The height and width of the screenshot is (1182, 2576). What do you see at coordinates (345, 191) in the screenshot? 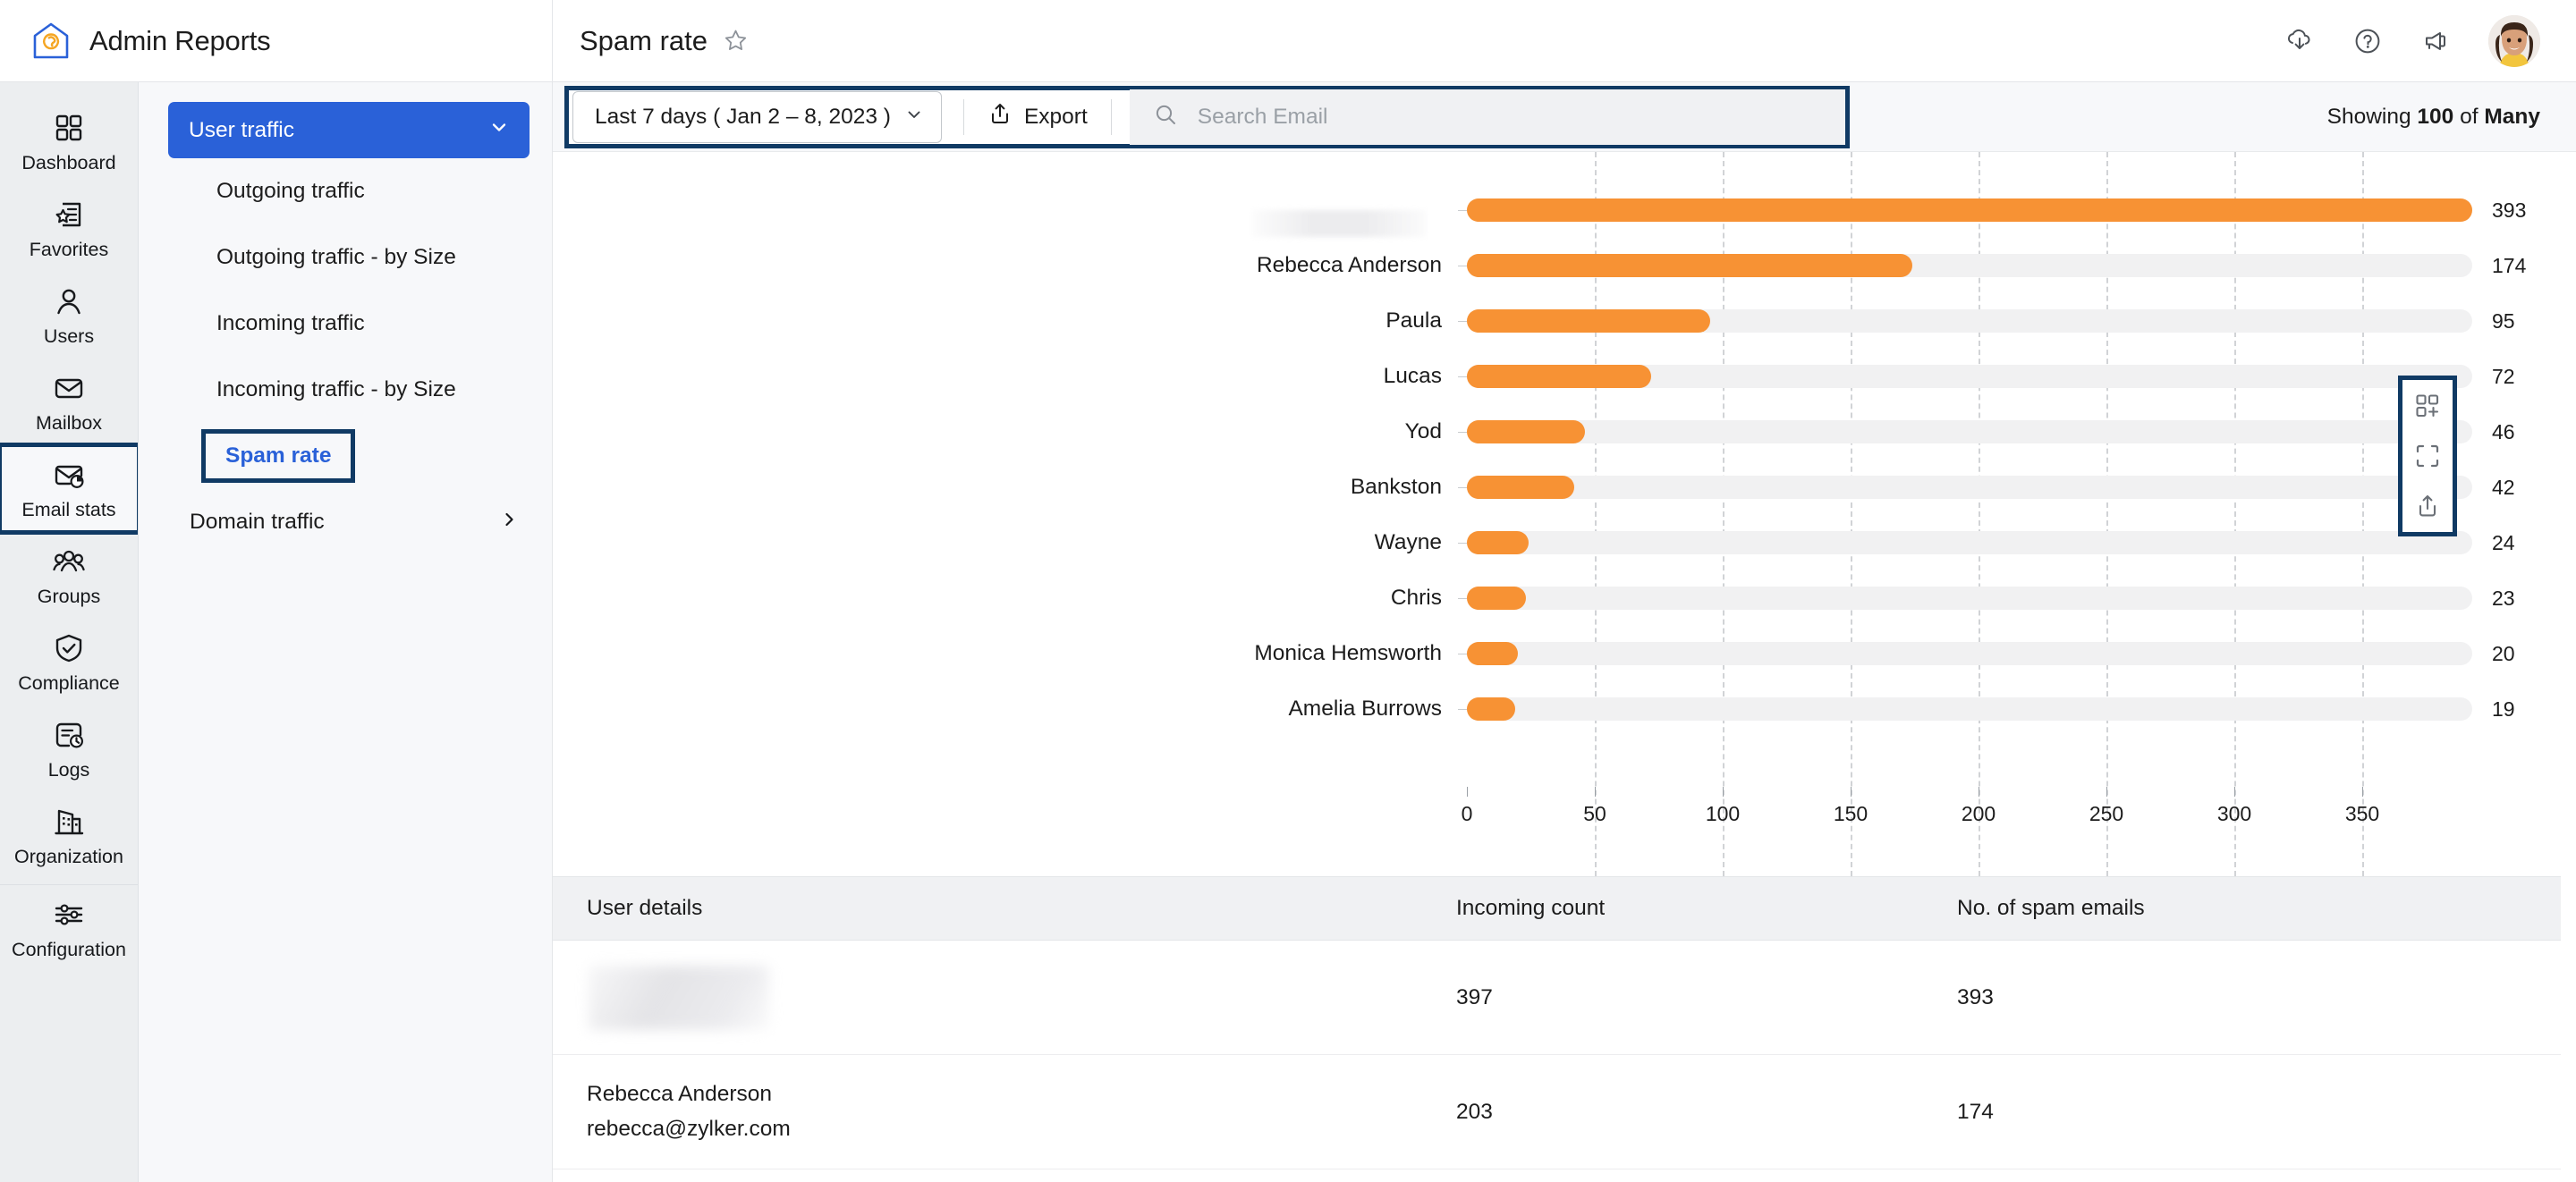
I see `subnav-item-outgoing-traffic: Outgoing traffic` at bounding box center [345, 191].